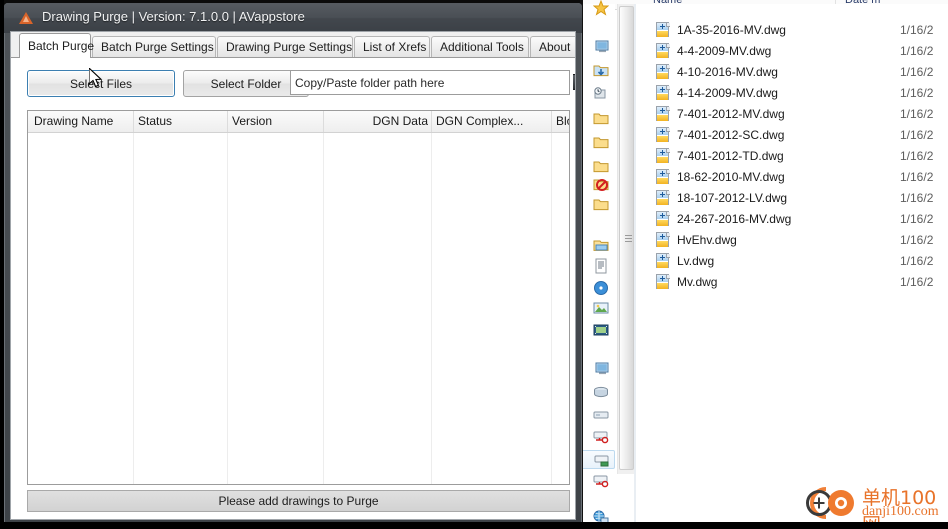  What do you see at coordinates (430, 82) in the screenshot?
I see `folder-path-input` at bounding box center [430, 82].